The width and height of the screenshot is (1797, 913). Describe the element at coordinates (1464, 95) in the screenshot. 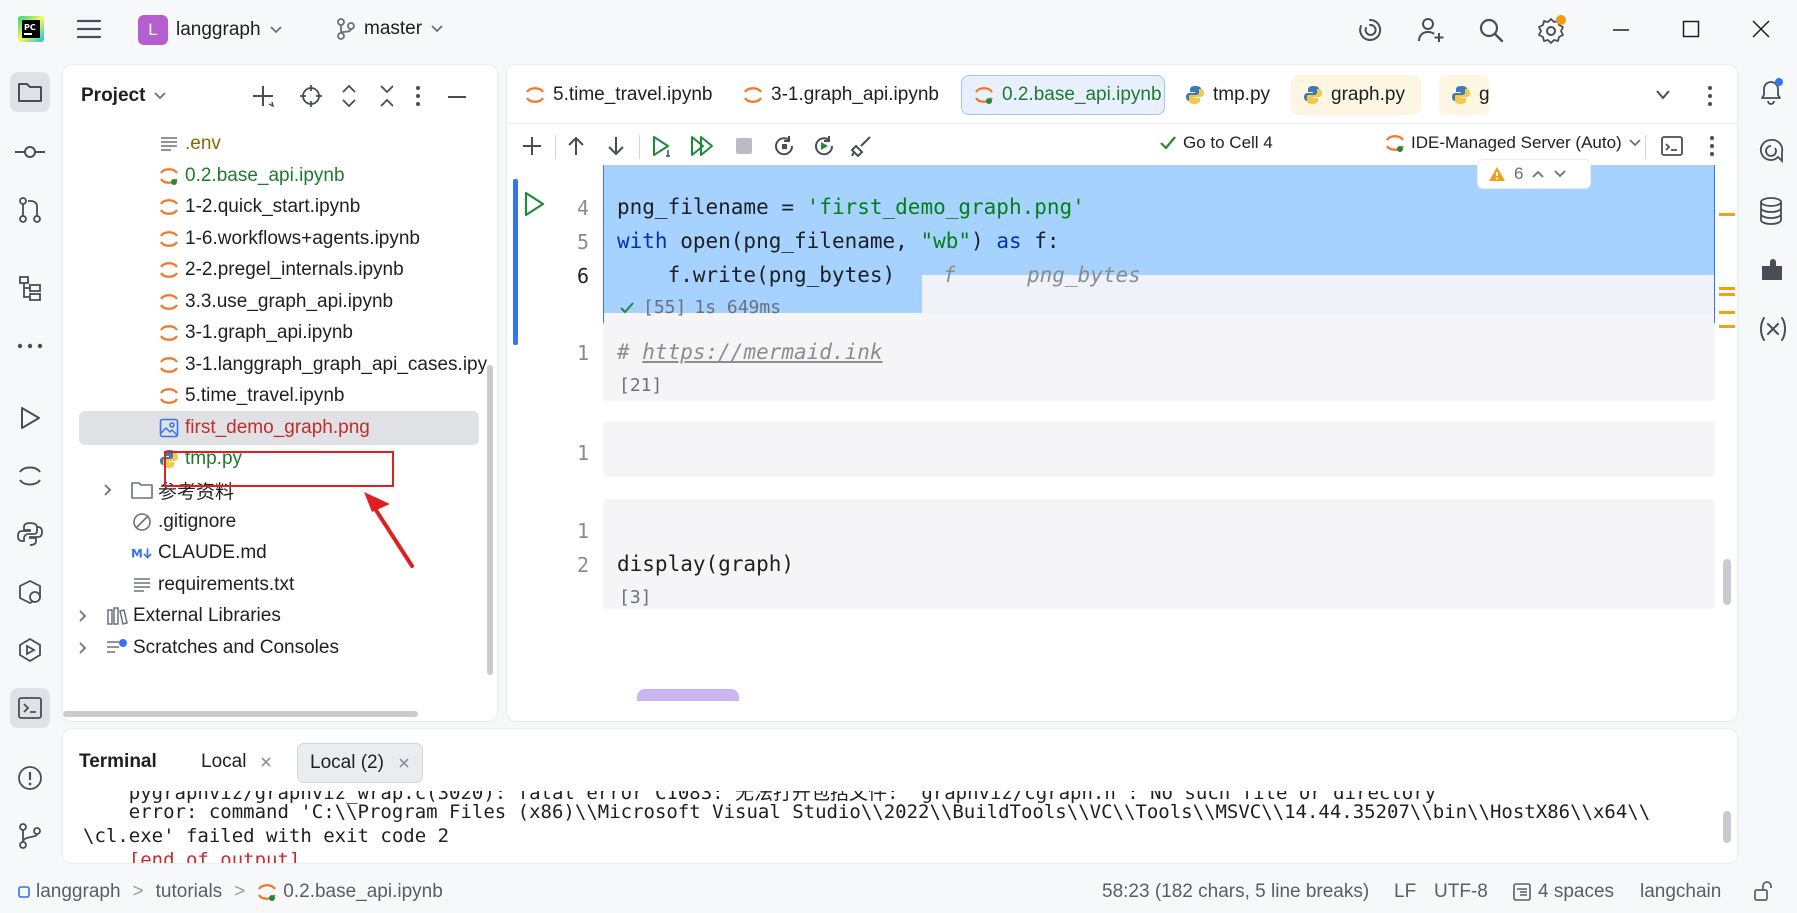

I see `editor-tab: g` at that location.